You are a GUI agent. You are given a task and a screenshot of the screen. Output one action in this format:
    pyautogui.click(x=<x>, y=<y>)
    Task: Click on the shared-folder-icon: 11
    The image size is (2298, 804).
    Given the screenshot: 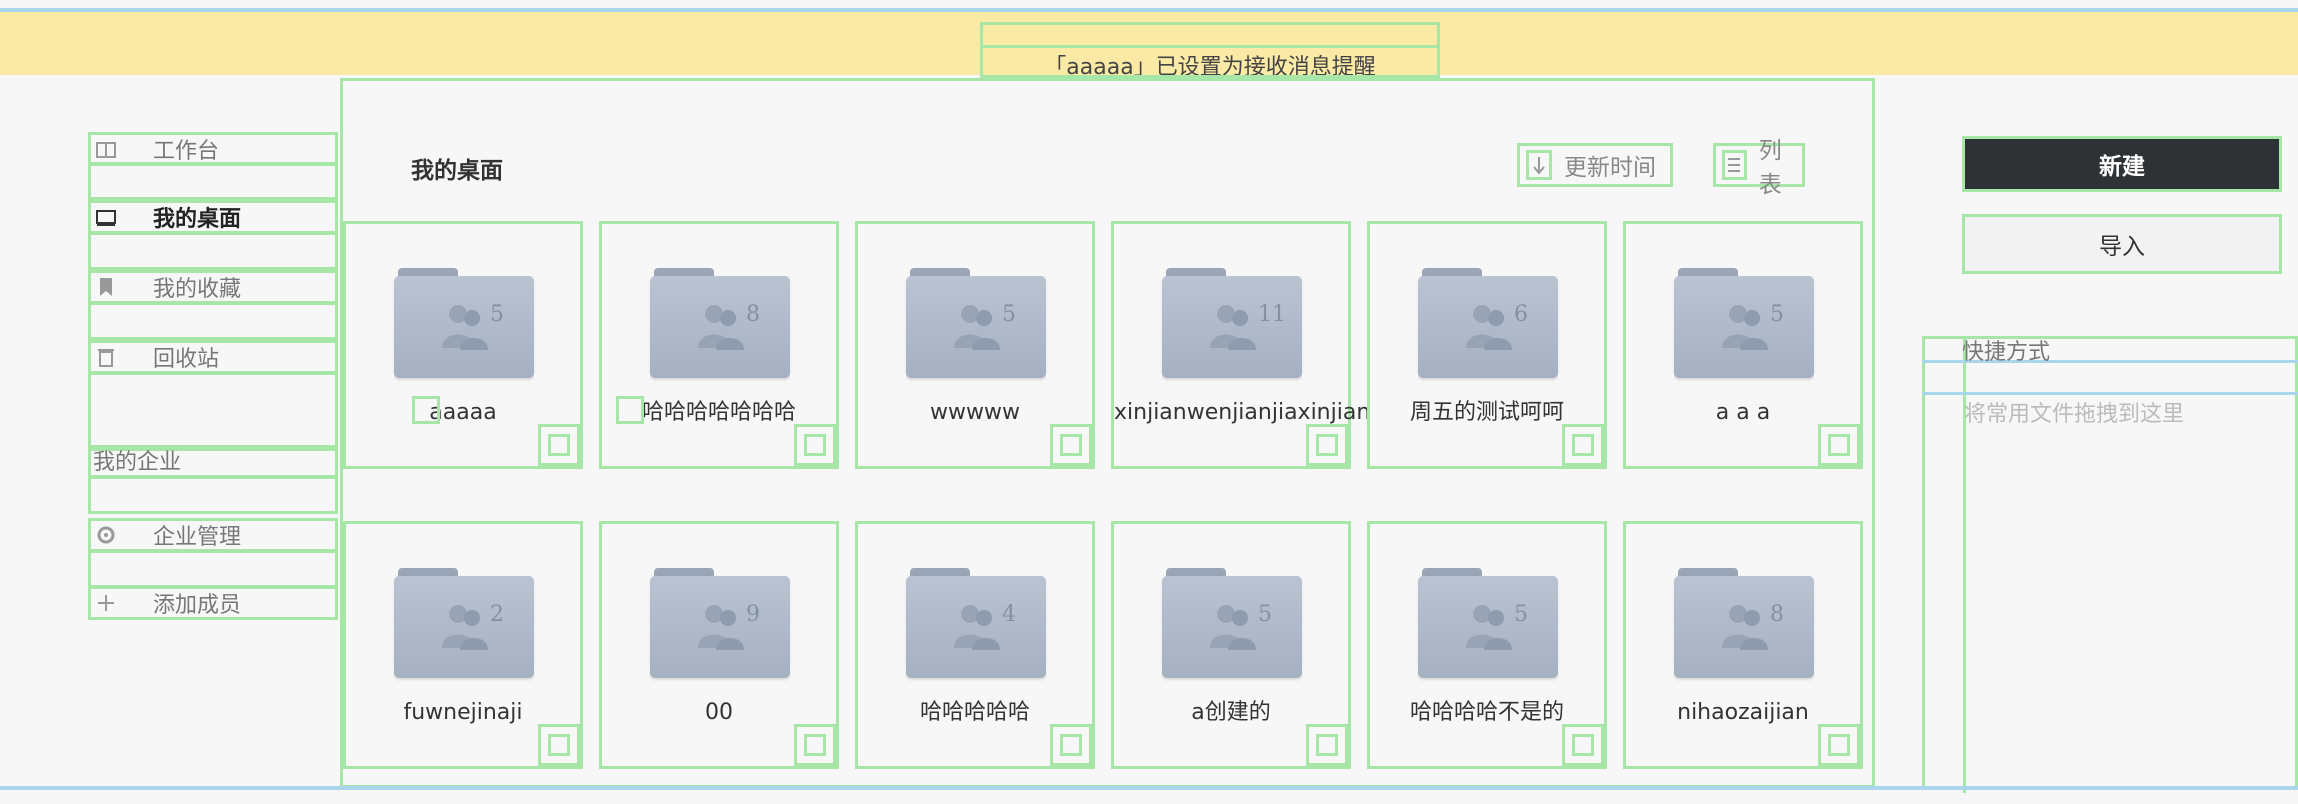 What is the action you would take?
    pyautogui.click(x=1232, y=323)
    